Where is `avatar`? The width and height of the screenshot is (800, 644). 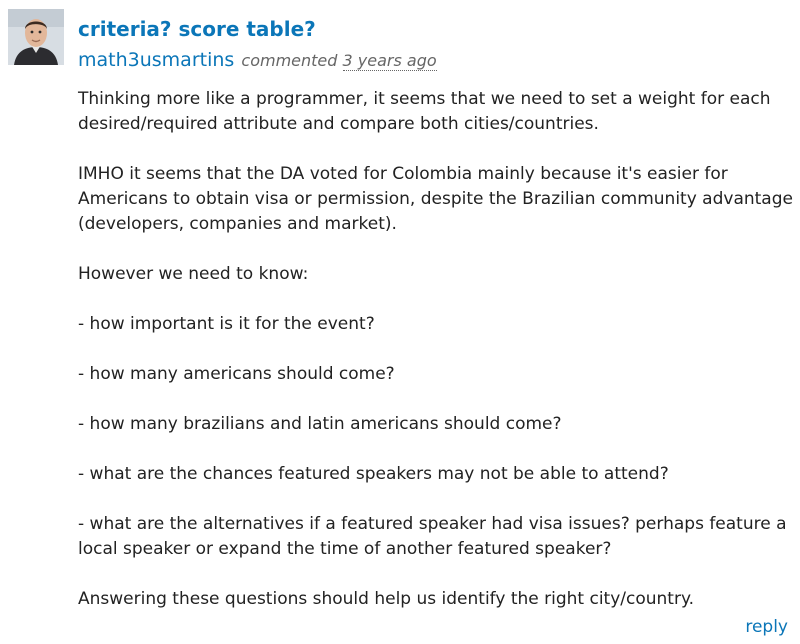 avatar is located at coordinates (36, 37).